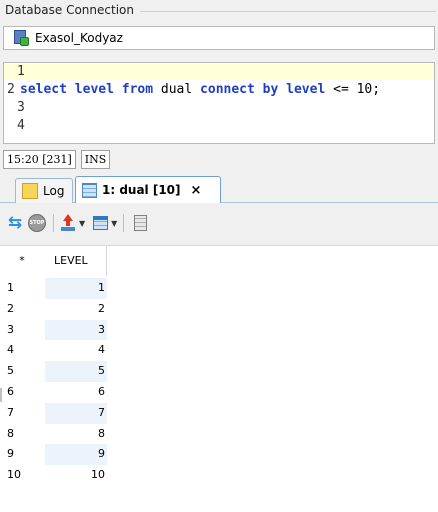  Describe the element at coordinates (21, 125) in the screenshot. I see `line-number: 4` at that location.